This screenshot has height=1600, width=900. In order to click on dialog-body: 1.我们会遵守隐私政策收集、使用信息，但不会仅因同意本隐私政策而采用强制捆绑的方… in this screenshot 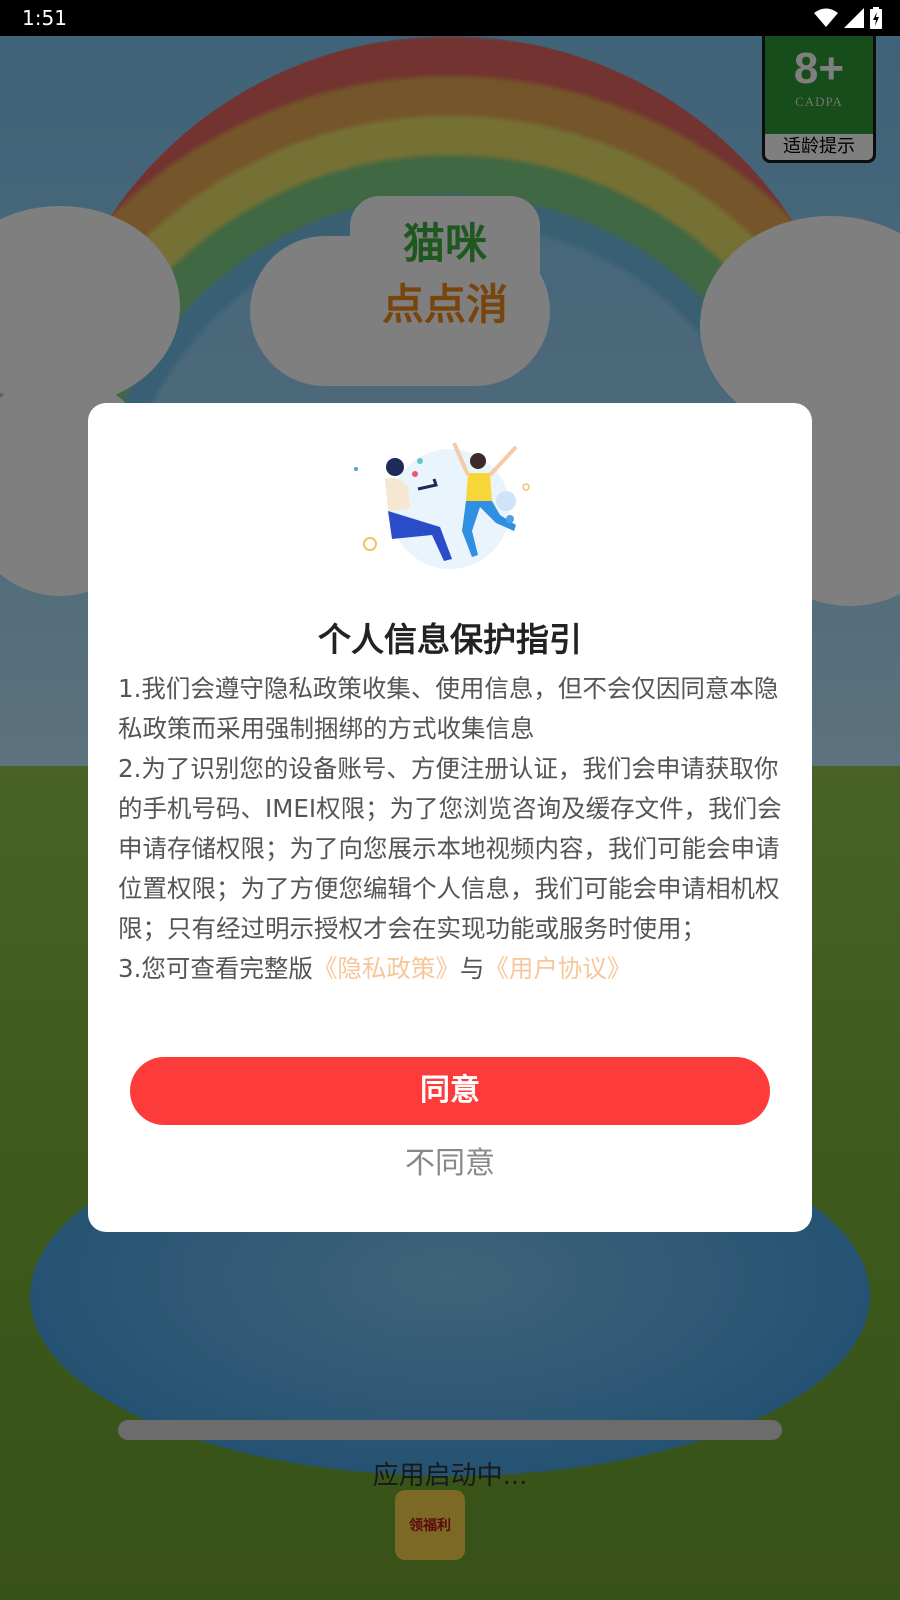, I will do `click(450, 829)`.